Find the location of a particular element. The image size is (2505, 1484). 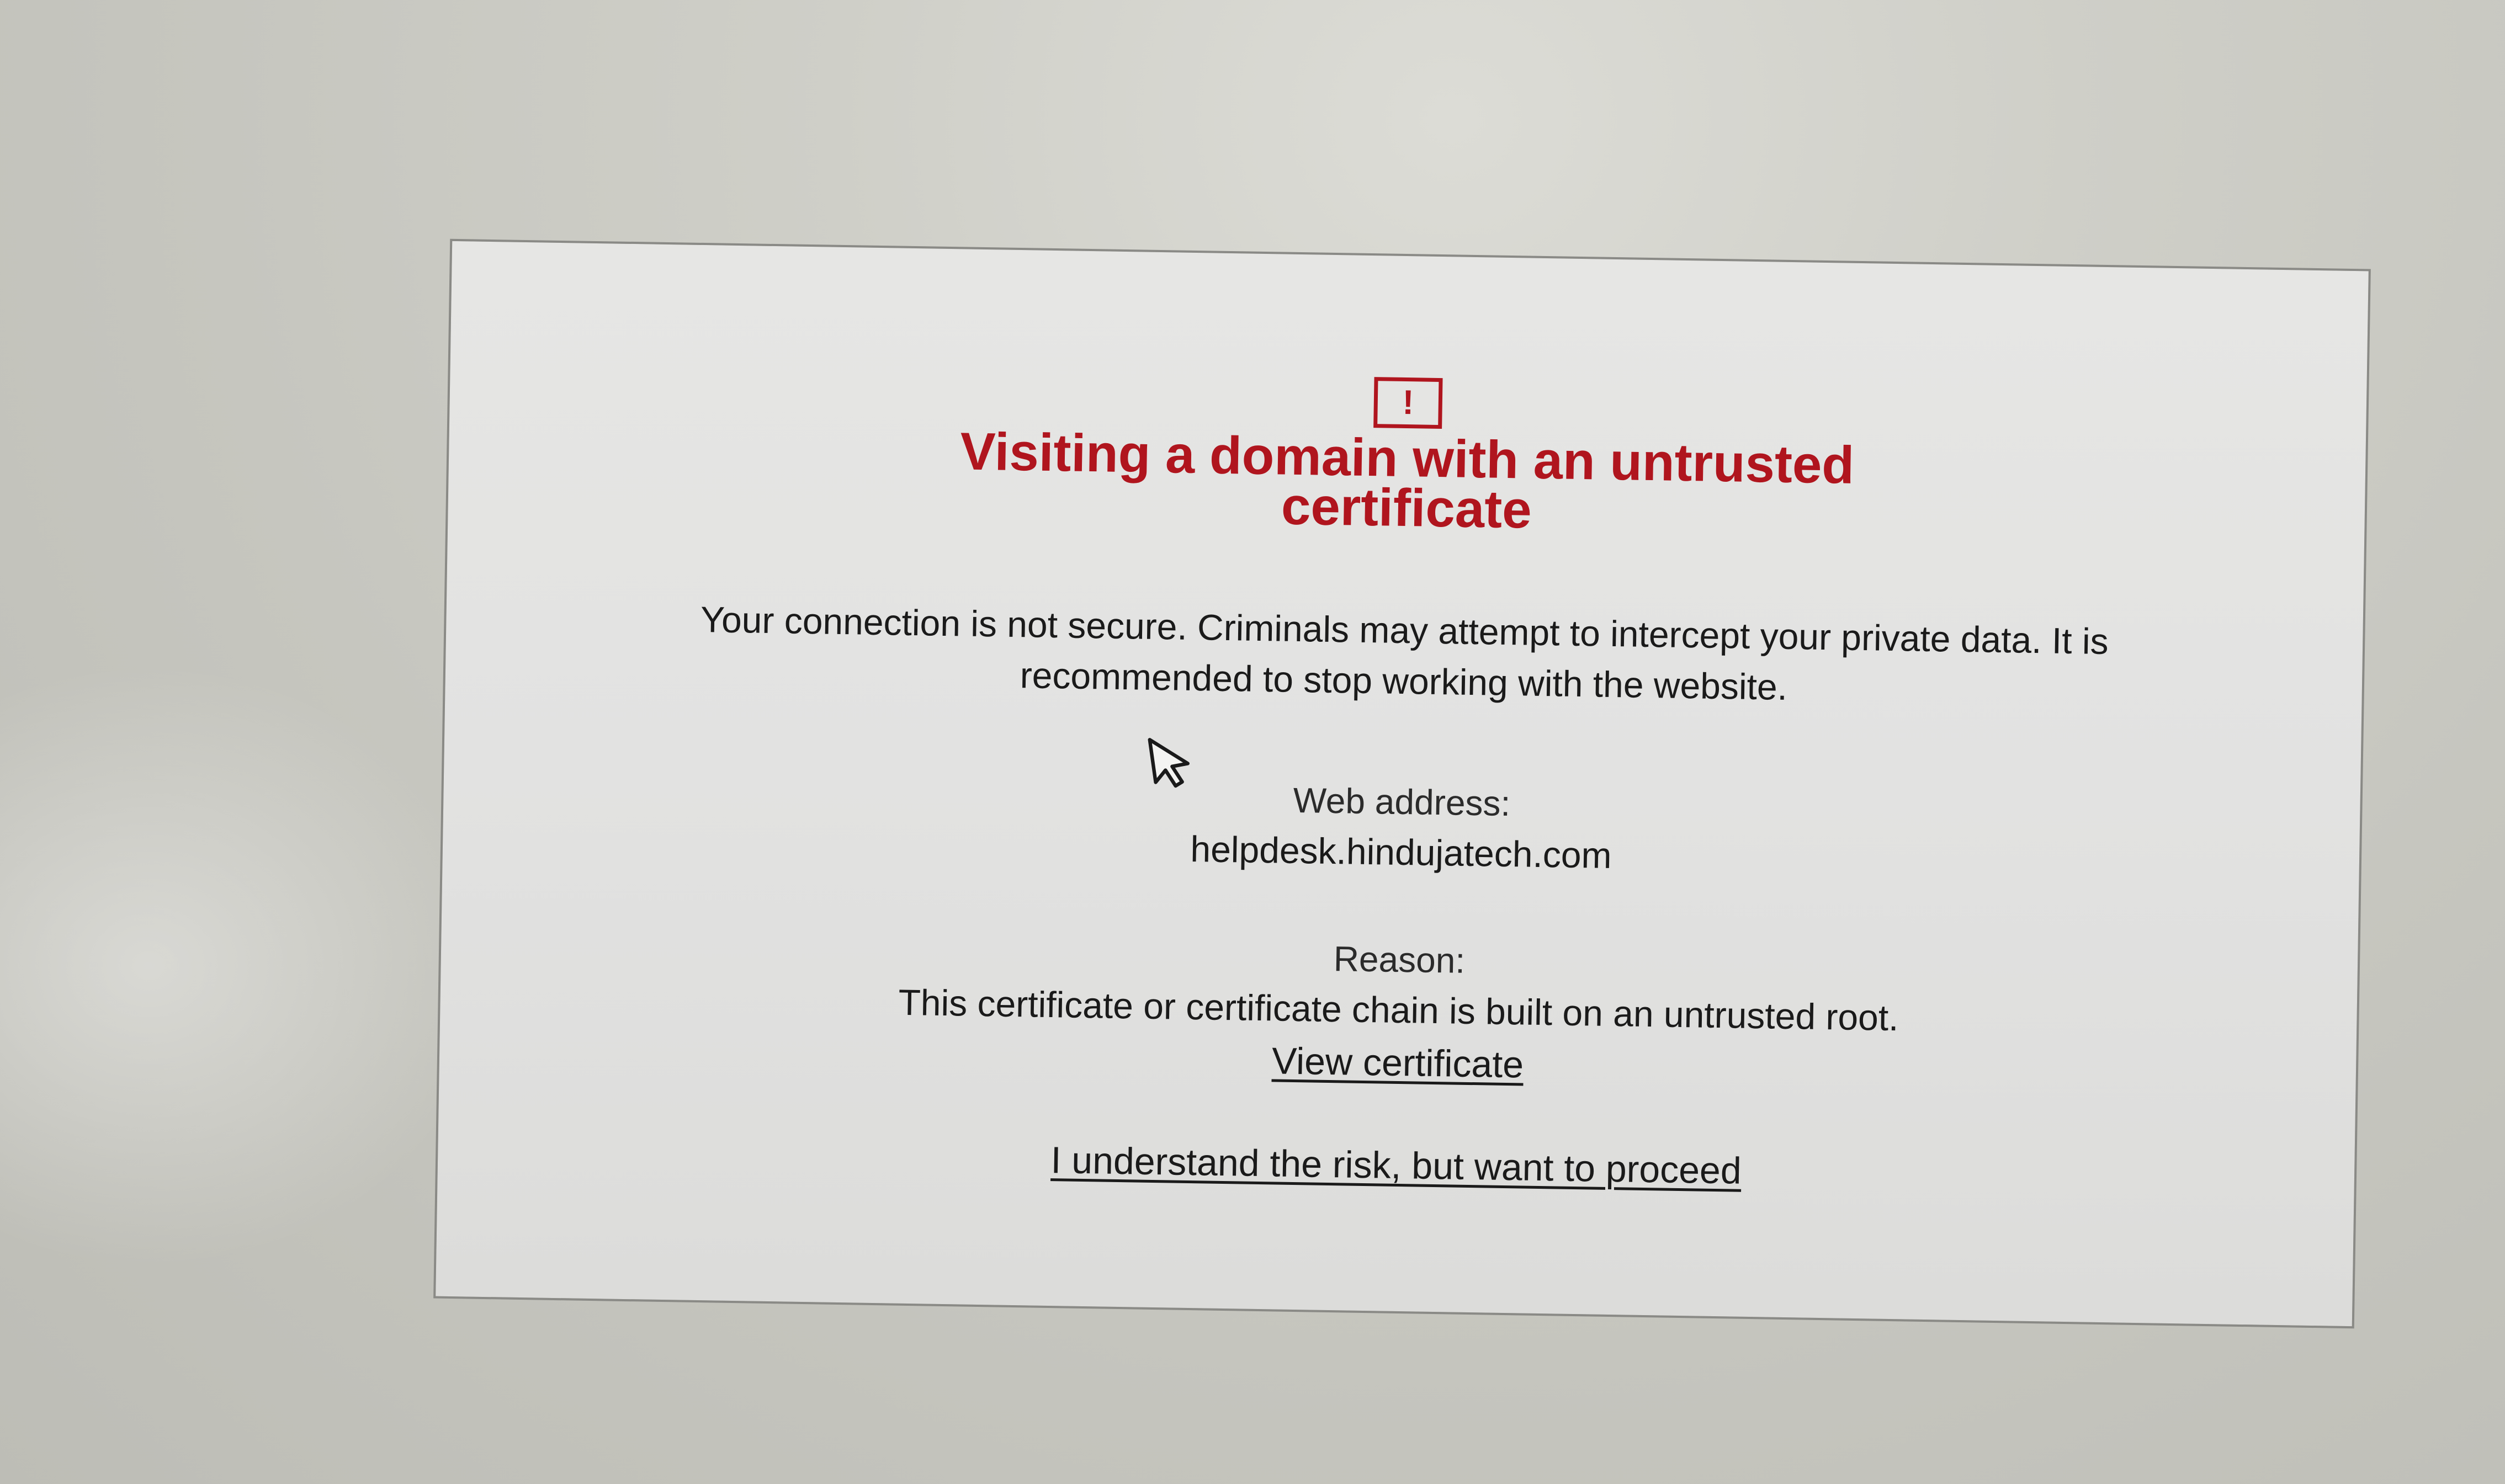

mouse-pointer-icon is located at coordinates (1169, 763).